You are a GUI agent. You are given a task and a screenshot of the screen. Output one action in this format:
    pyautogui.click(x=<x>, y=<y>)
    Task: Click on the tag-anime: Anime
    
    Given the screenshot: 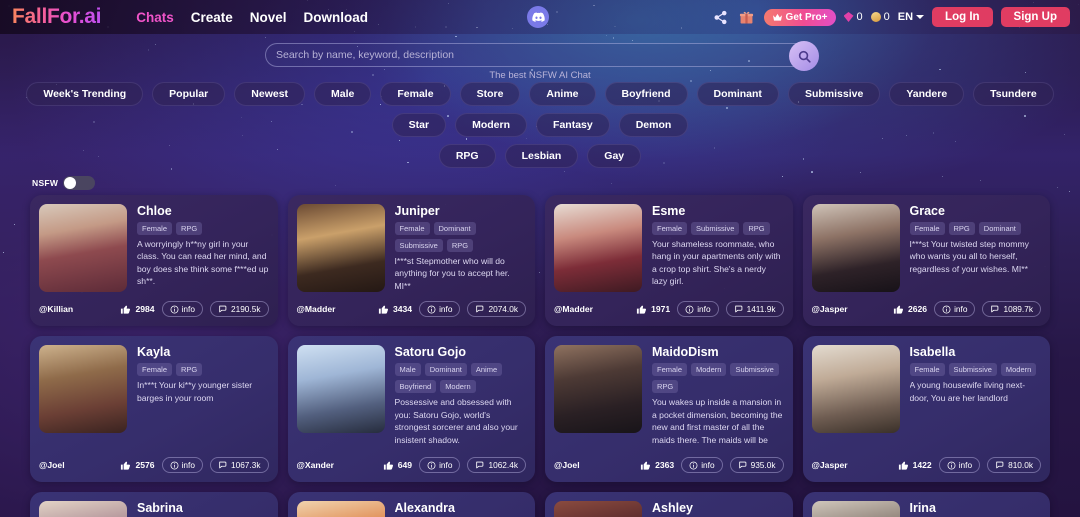 What is the action you would take?
    pyautogui.click(x=486, y=370)
    